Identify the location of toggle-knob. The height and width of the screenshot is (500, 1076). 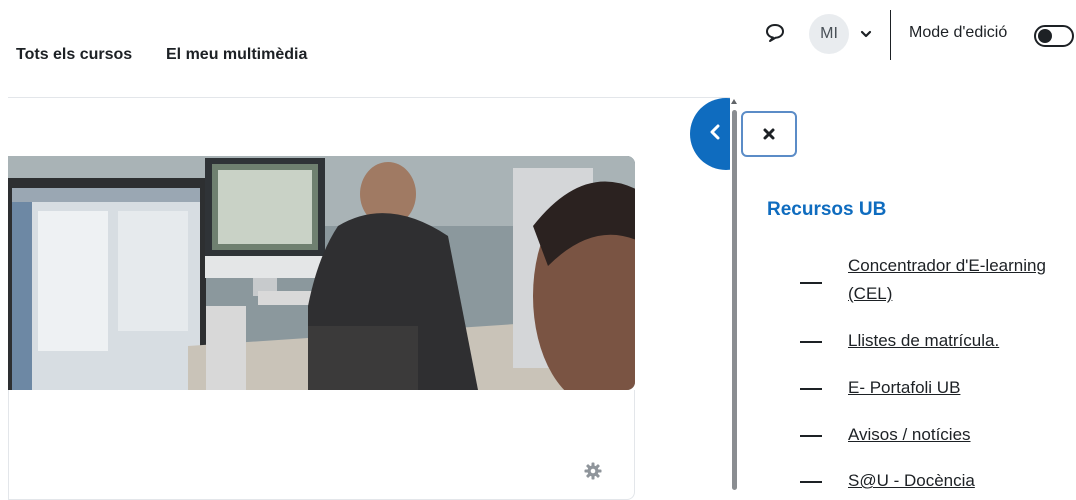
(1045, 36).